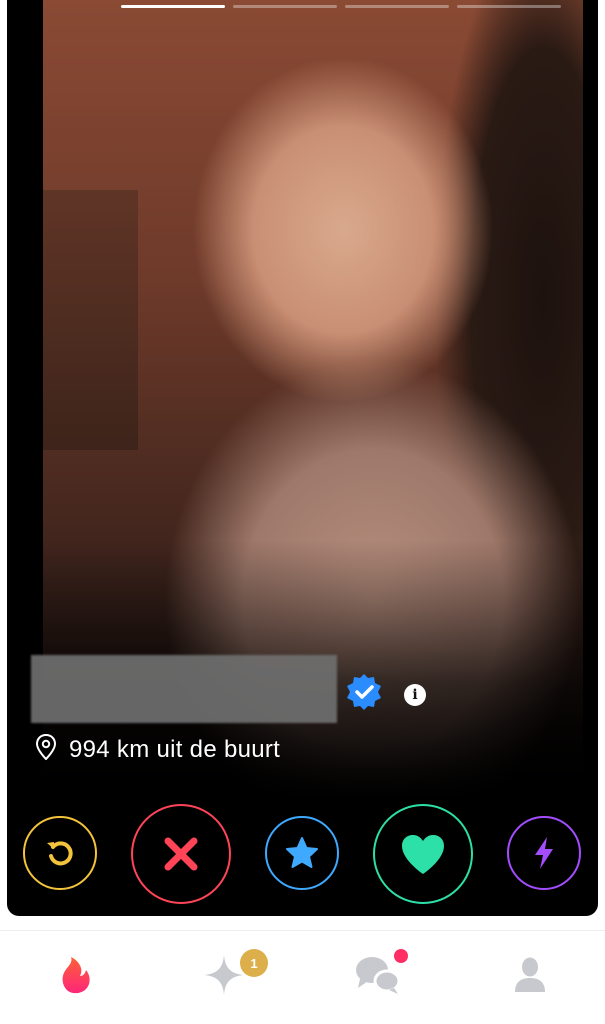 The height and width of the screenshot is (1024, 605). I want to click on messages-notification-dot, so click(401, 956).